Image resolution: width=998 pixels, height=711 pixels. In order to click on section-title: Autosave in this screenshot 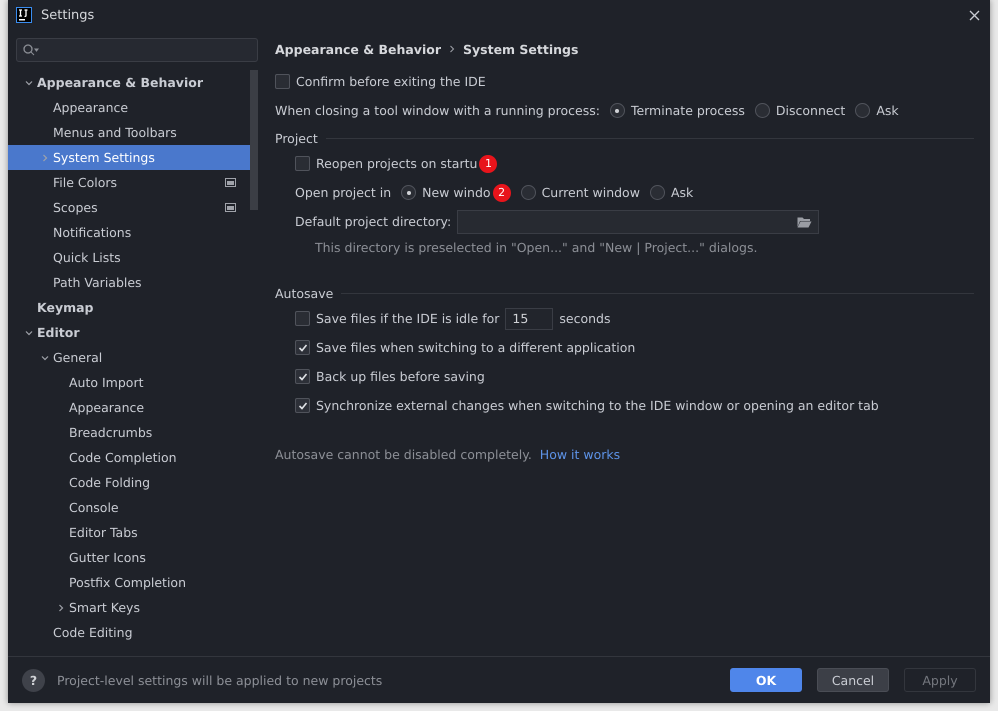, I will do `click(304, 293)`.